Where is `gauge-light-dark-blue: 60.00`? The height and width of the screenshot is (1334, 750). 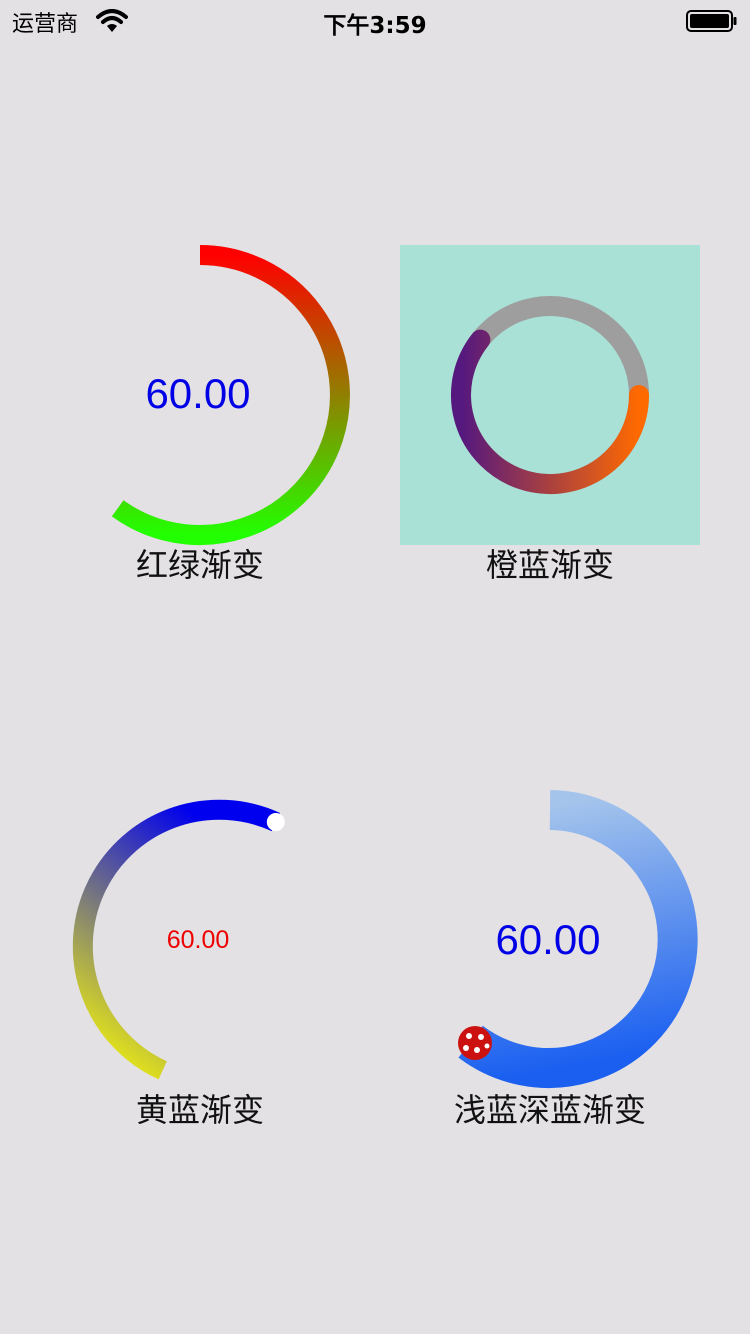 gauge-light-dark-blue: 60.00 is located at coordinates (578, 939).